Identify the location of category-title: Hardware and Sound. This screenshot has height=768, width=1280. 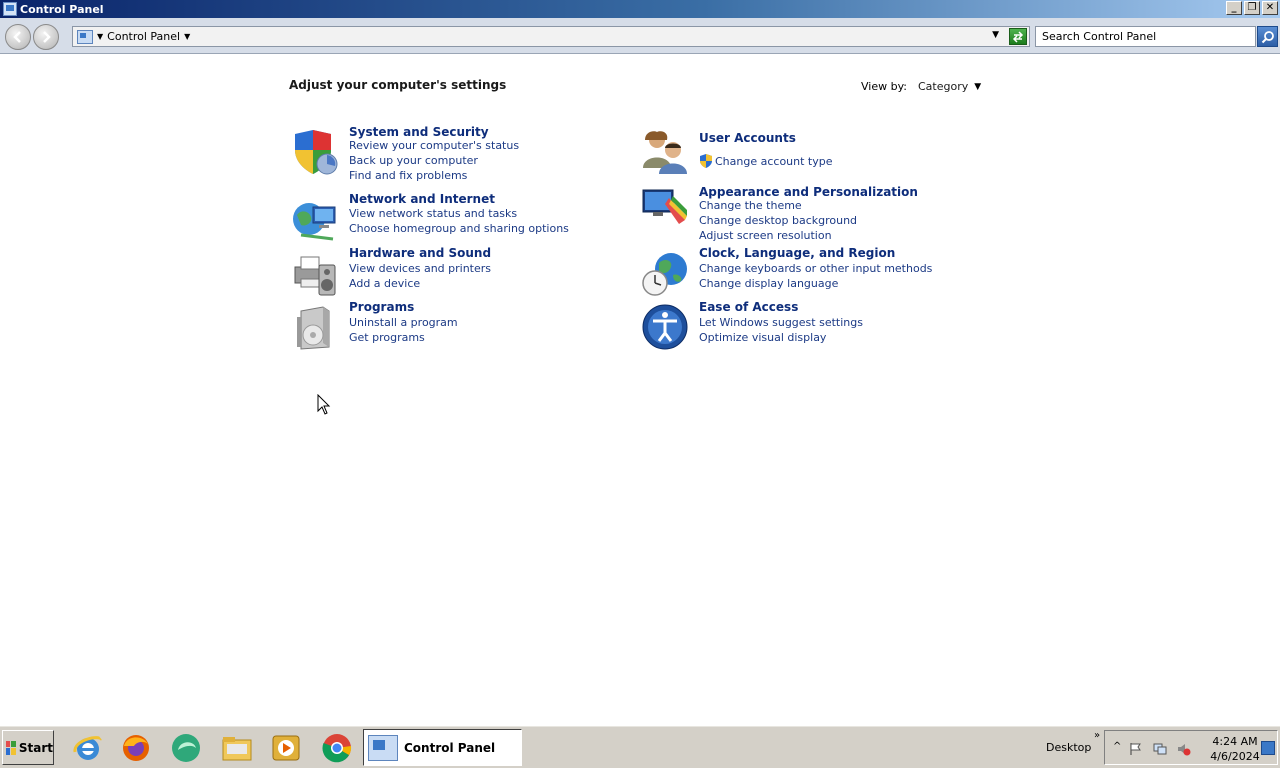
(420, 253).